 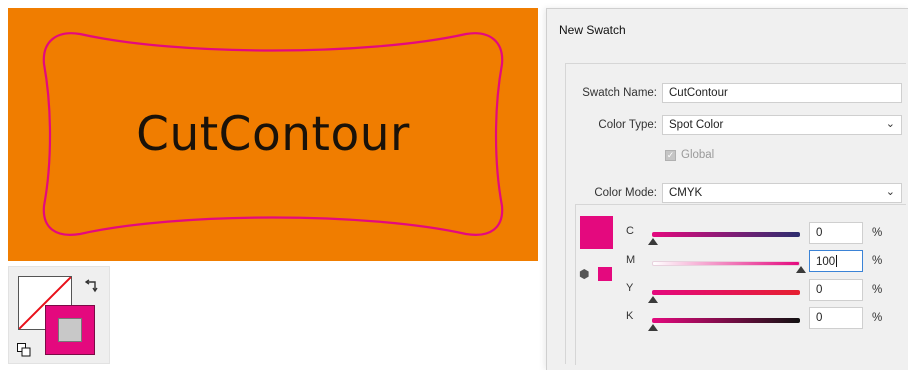 I want to click on text-caret, so click(x=837, y=261).